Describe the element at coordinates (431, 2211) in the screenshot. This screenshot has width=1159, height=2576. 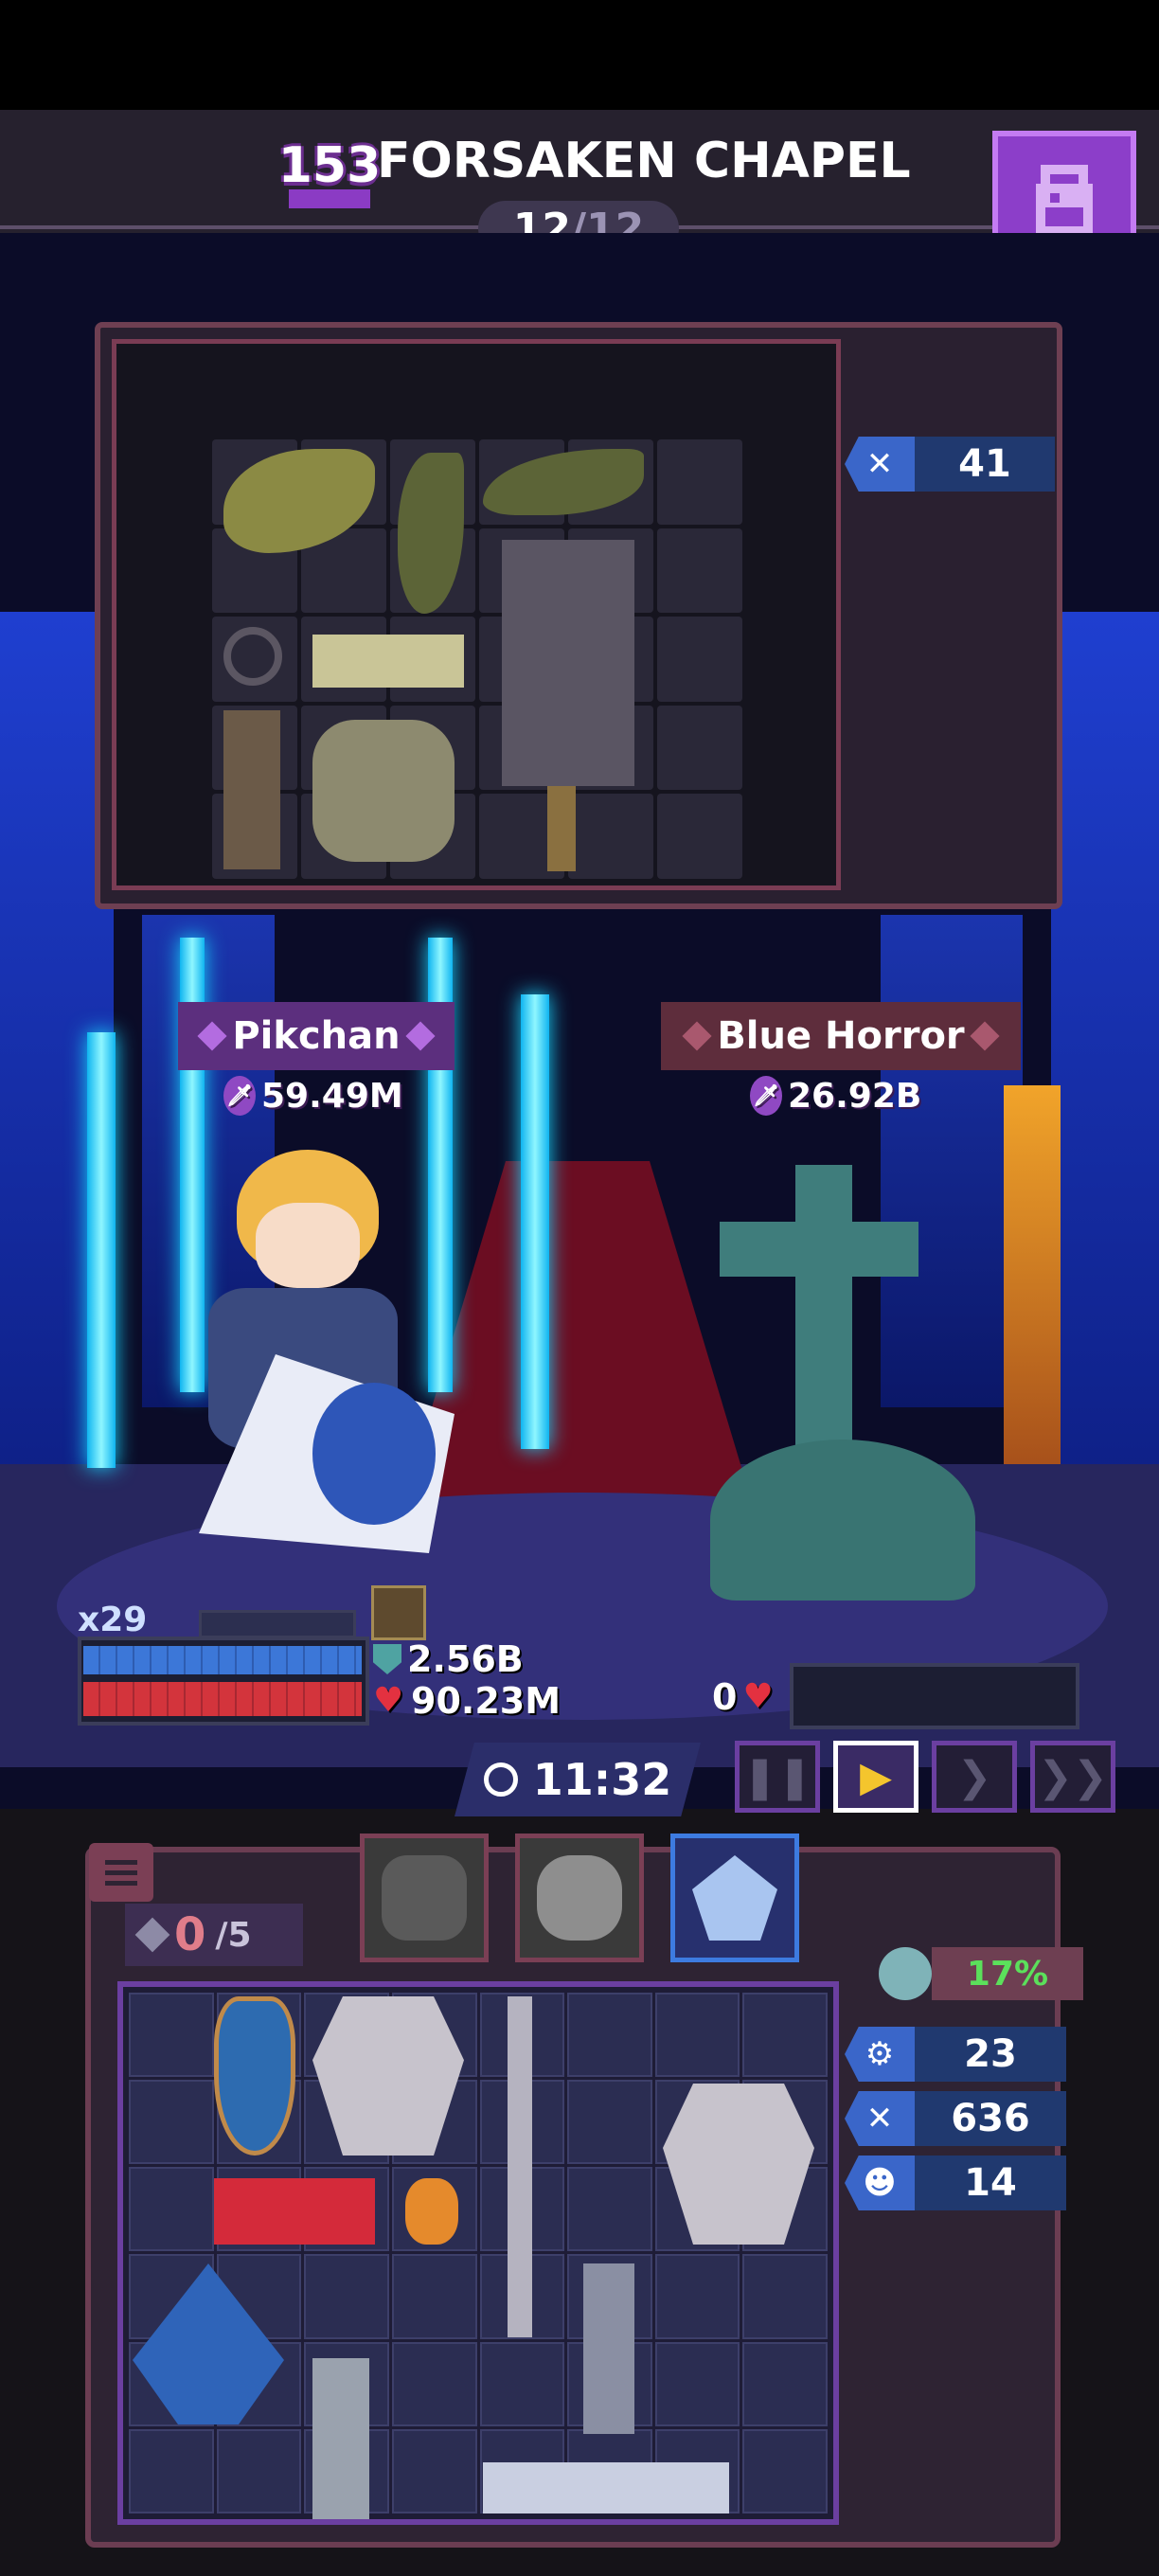
I see `potion-item` at that location.